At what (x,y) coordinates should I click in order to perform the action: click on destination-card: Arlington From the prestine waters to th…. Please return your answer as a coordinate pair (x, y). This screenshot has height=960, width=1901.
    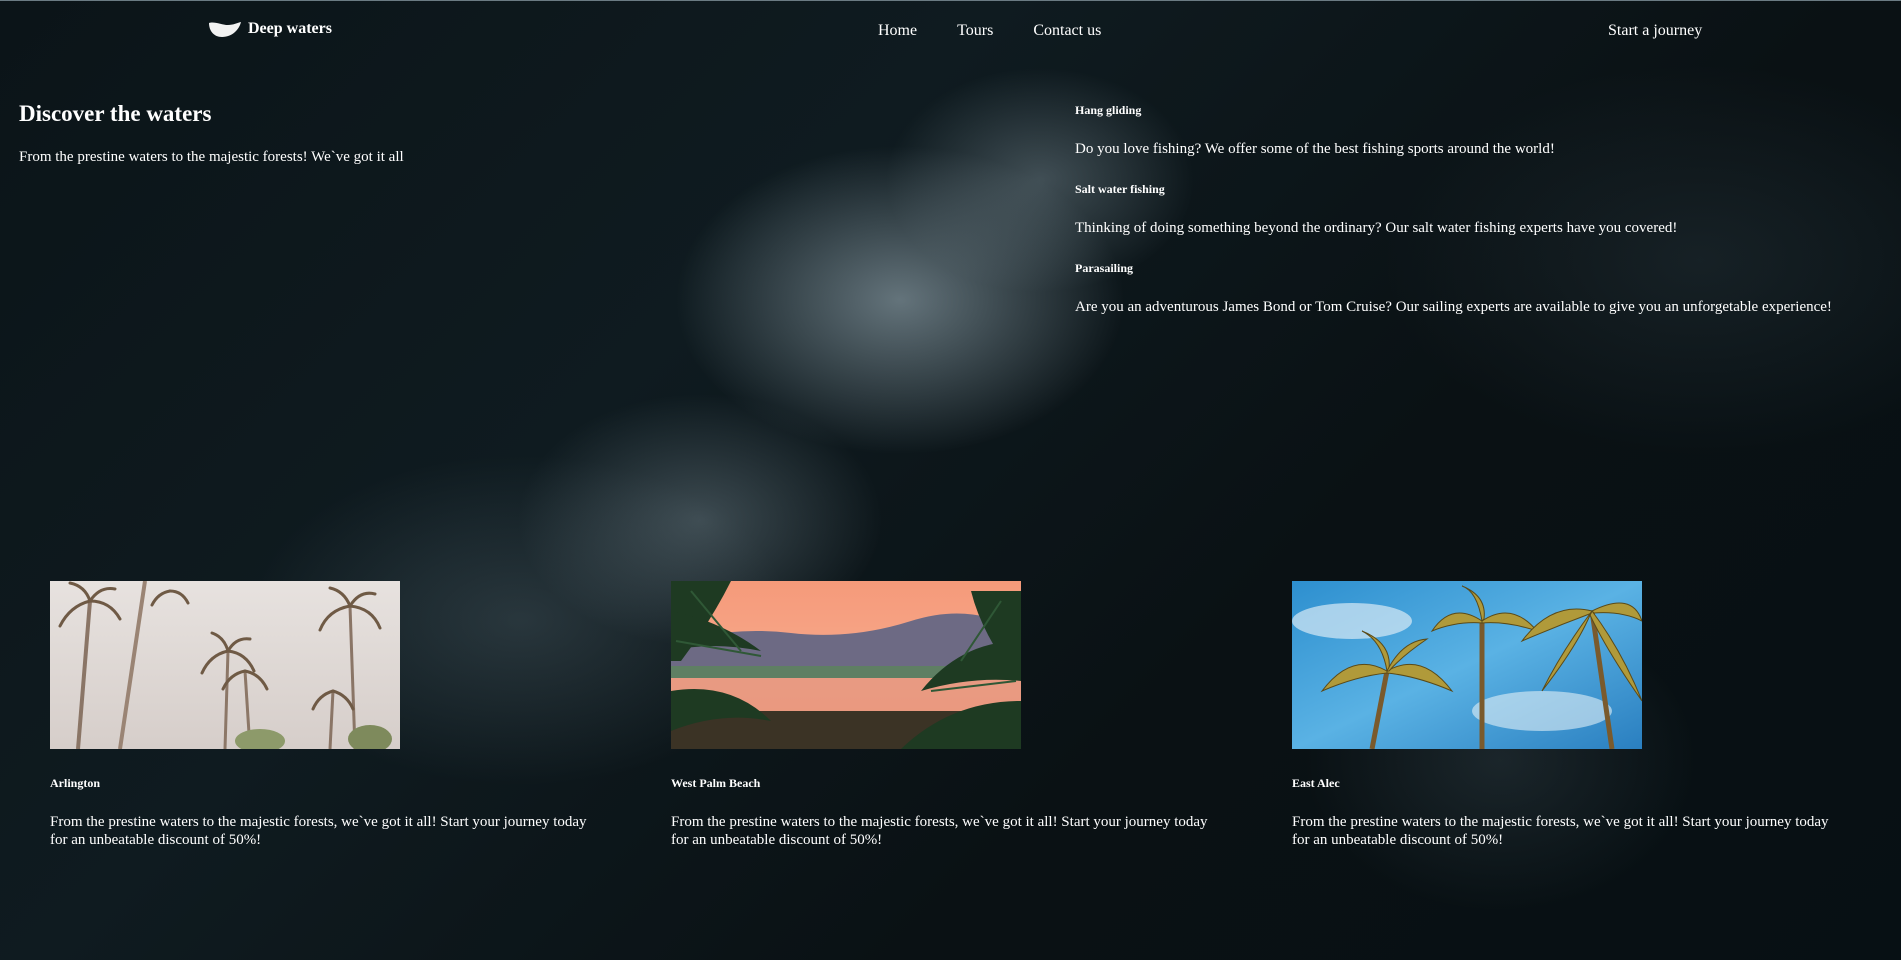
    Looking at the image, I should click on (330, 715).